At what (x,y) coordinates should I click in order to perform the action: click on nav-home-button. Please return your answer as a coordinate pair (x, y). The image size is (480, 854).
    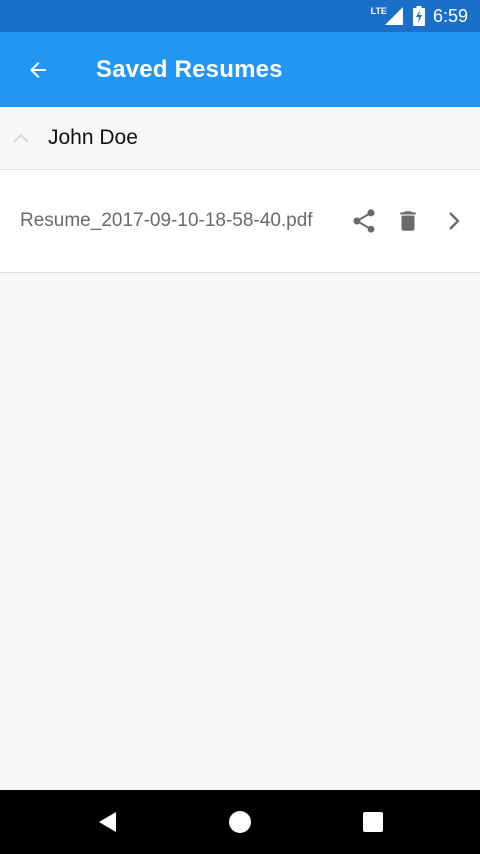
    Looking at the image, I should click on (240, 822).